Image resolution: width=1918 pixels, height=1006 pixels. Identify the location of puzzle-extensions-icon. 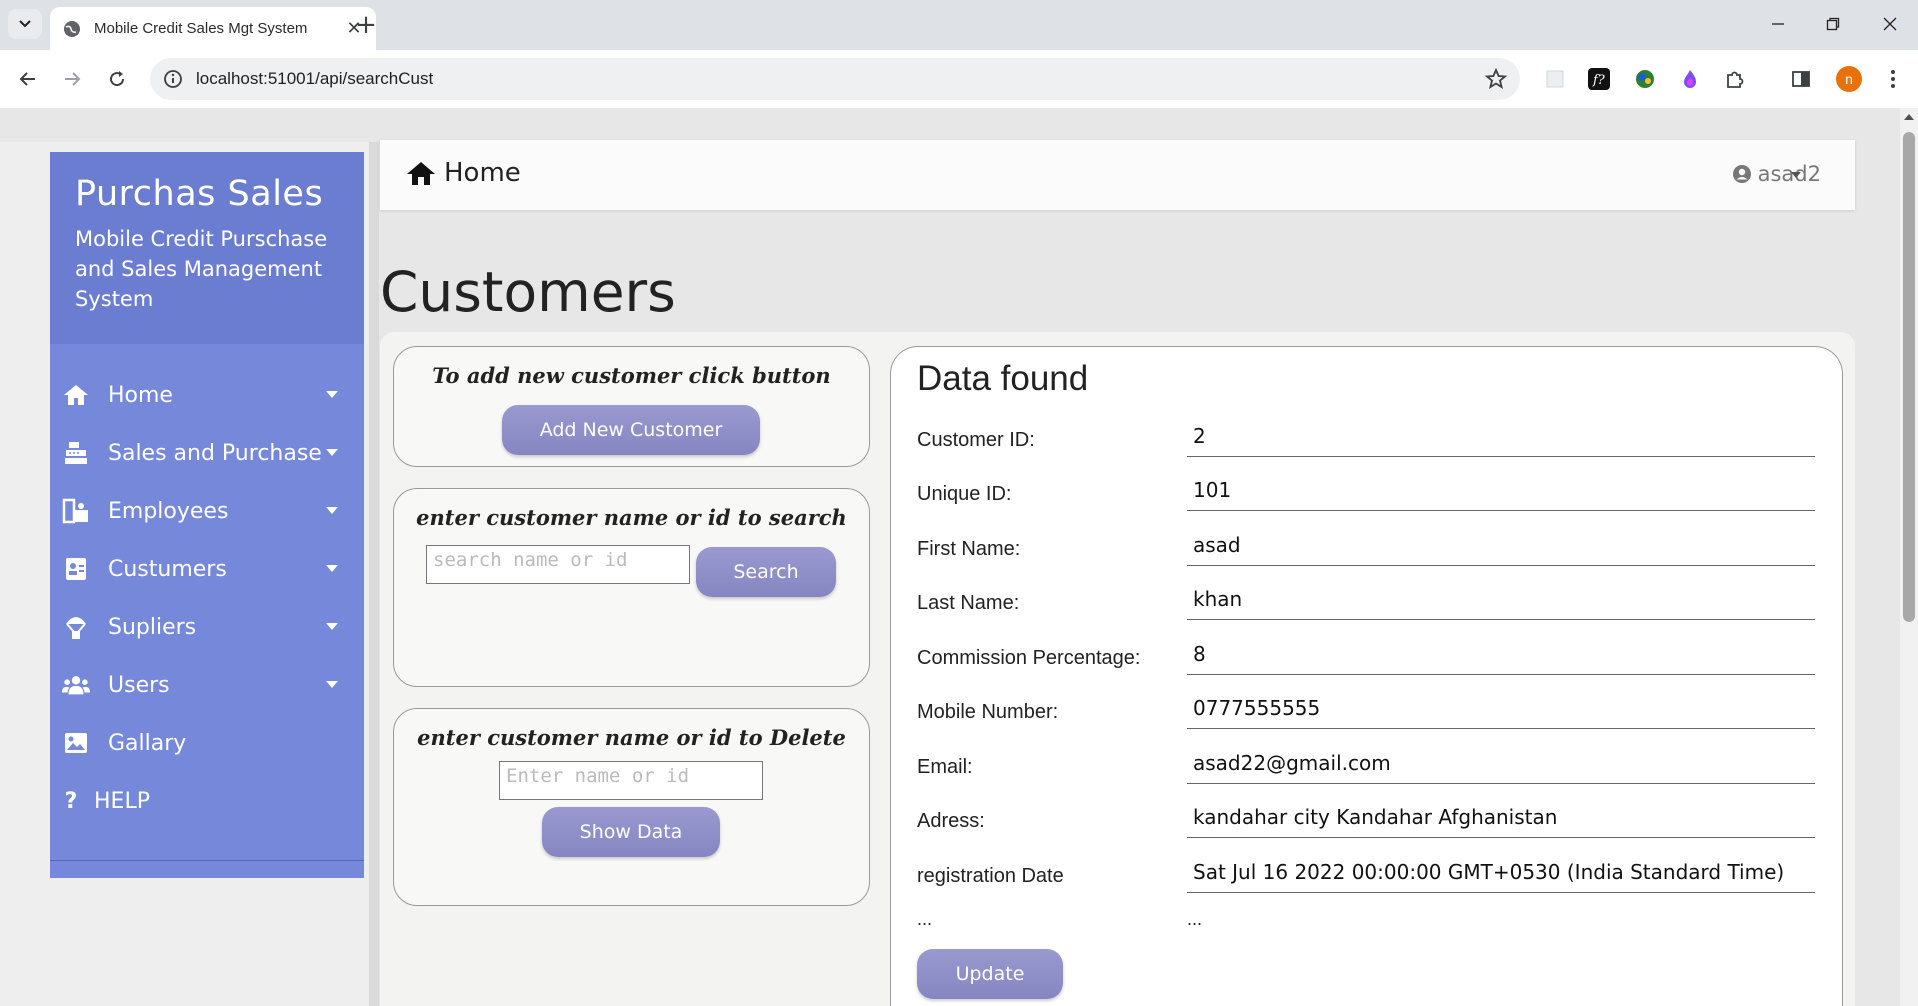
(1735, 79).